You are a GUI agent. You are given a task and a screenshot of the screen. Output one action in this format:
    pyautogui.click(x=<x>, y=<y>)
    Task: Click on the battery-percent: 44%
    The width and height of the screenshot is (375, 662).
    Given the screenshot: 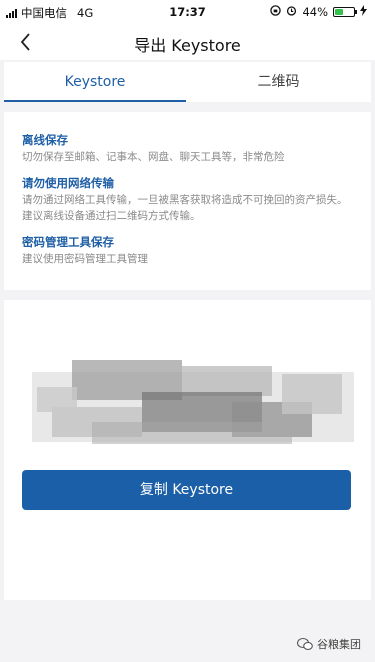 What is the action you would take?
    pyautogui.click(x=315, y=12)
    